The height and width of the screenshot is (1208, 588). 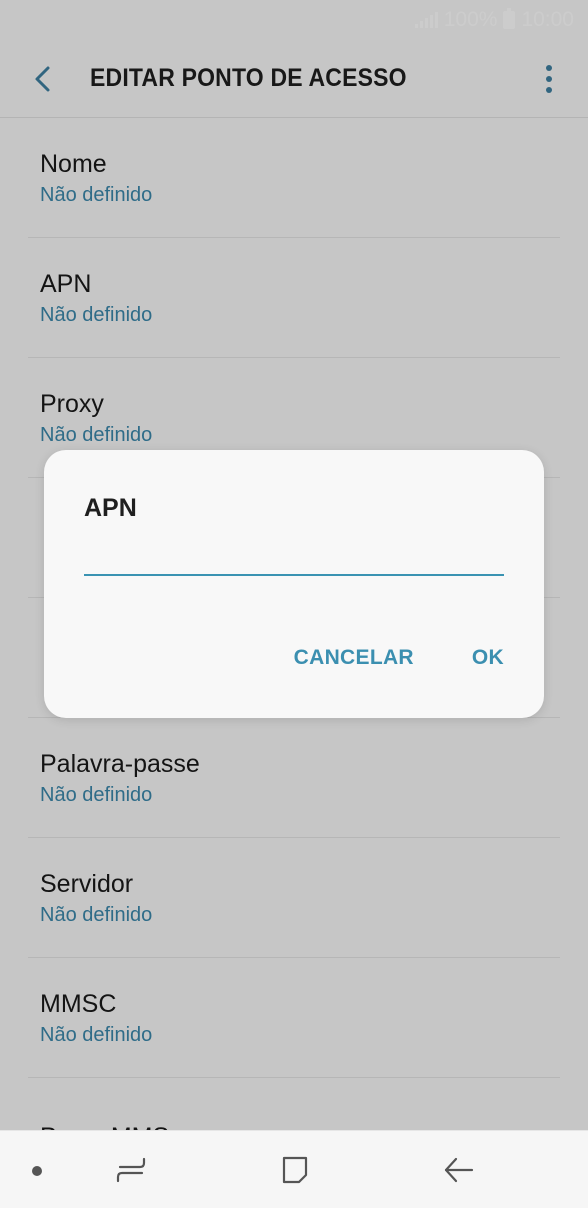 I want to click on navigation-bar, so click(x=294, y=1169).